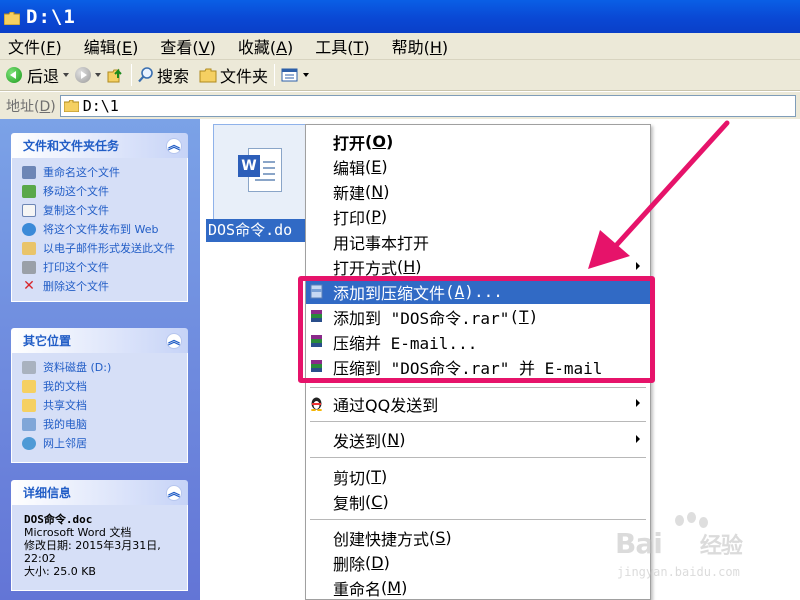 The height and width of the screenshot is (600, 800). What do you see at coordinates (60, 571) in the screenshot?
I see `details-size: 大小: 25.0 KB` at bounding box center [60, 571].